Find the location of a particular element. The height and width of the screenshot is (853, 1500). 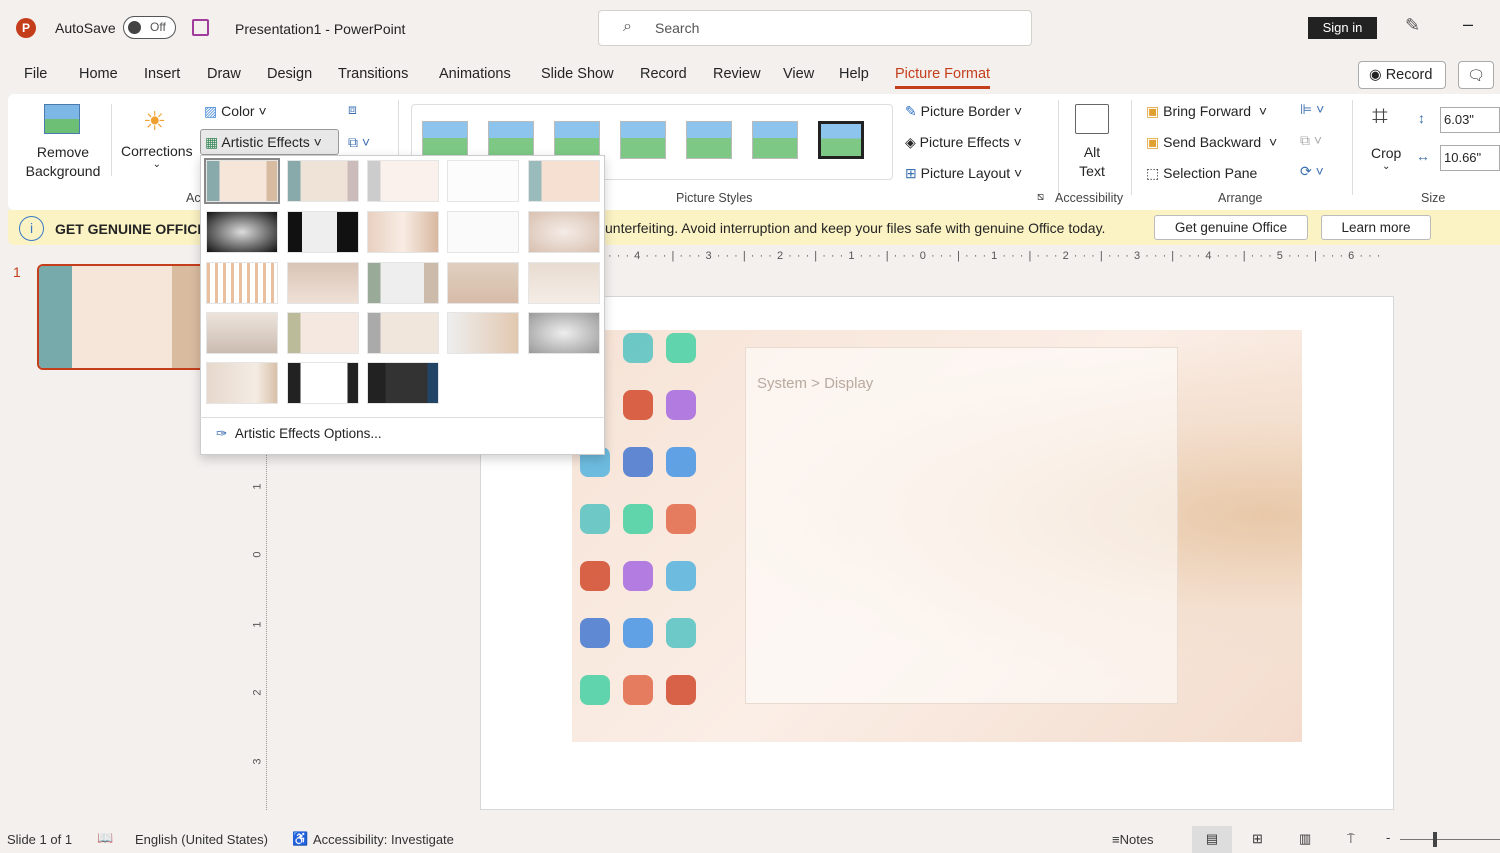

color-button: ▨ Color ˅ is located at coordinates (235, 111).